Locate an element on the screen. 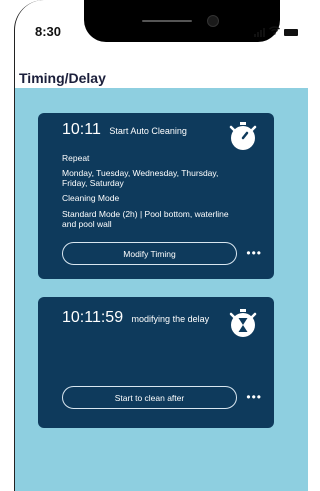 This screenshot has height=491, width=320. hourglass-stopwatch-icon is located at coordinates (243, 325).